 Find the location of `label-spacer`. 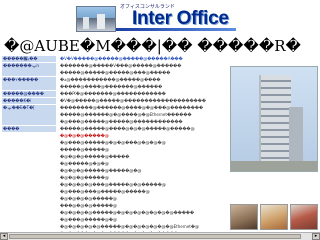

label-spacer is located at coordinates (29, 185).